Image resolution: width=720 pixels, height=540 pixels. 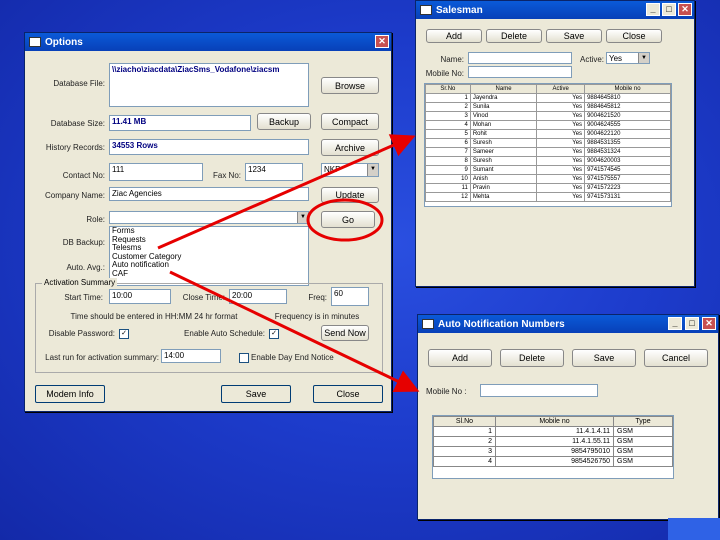 What do you see at coordinates (548, 134) in the screenshot?
I see `table-row: 5 Rohit Yes 9004622120` at bounding box center [548, 134].